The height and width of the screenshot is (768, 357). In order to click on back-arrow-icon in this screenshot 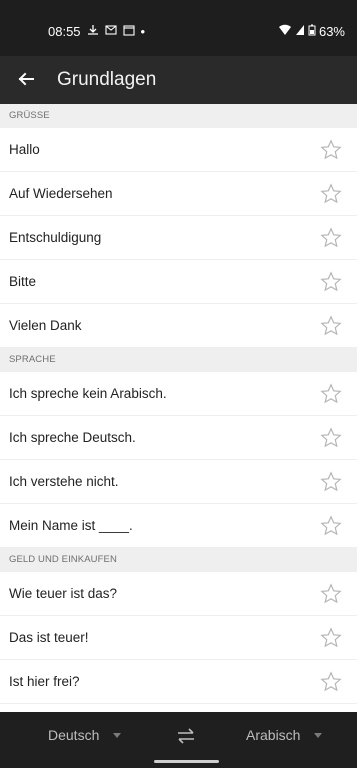, I will do `click(26, 79)`.